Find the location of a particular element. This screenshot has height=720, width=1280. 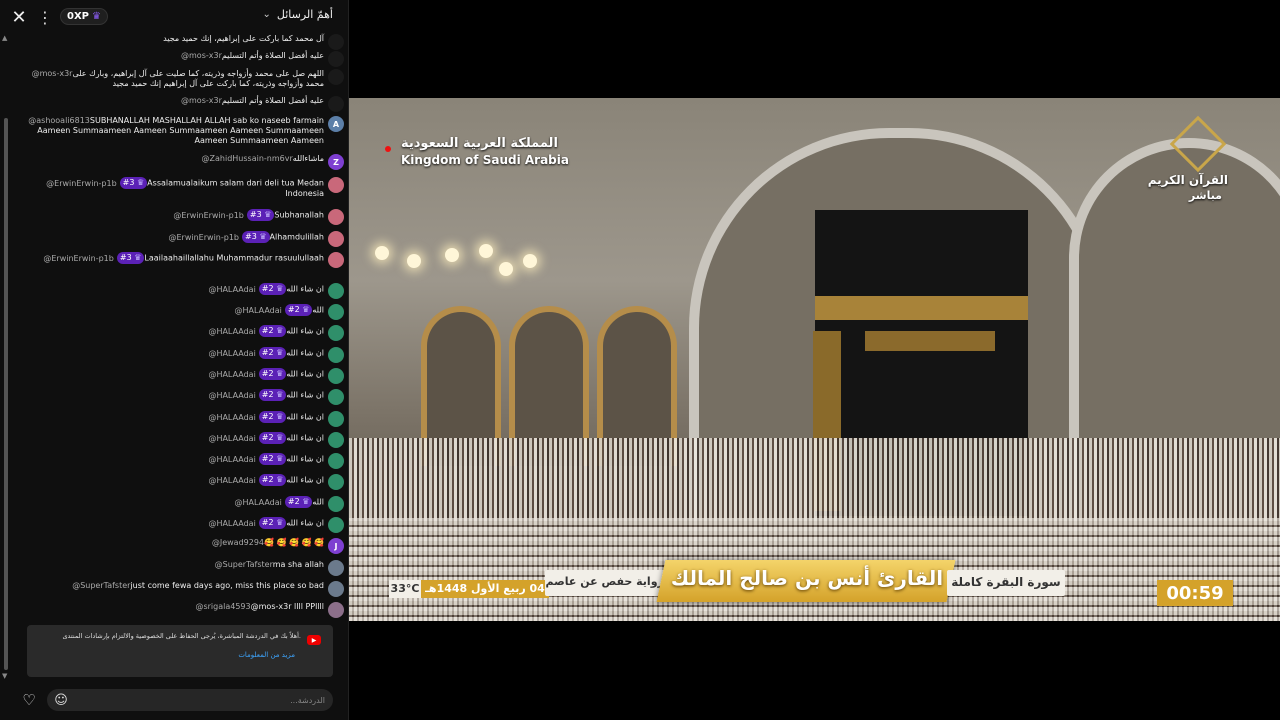

learn-more-link: مزيد من المعلومات is located at coordinates (266, 655).